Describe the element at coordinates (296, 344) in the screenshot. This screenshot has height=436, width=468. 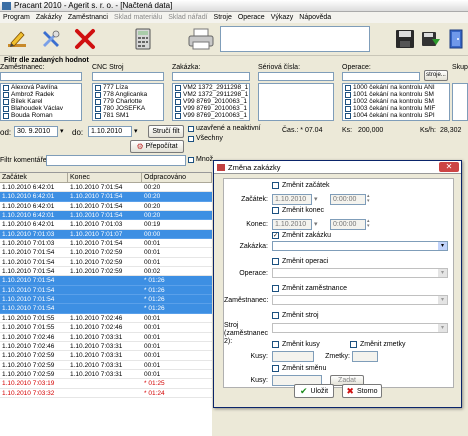
I see `change-pieces-checkbox: Změnit kusy` at that location.